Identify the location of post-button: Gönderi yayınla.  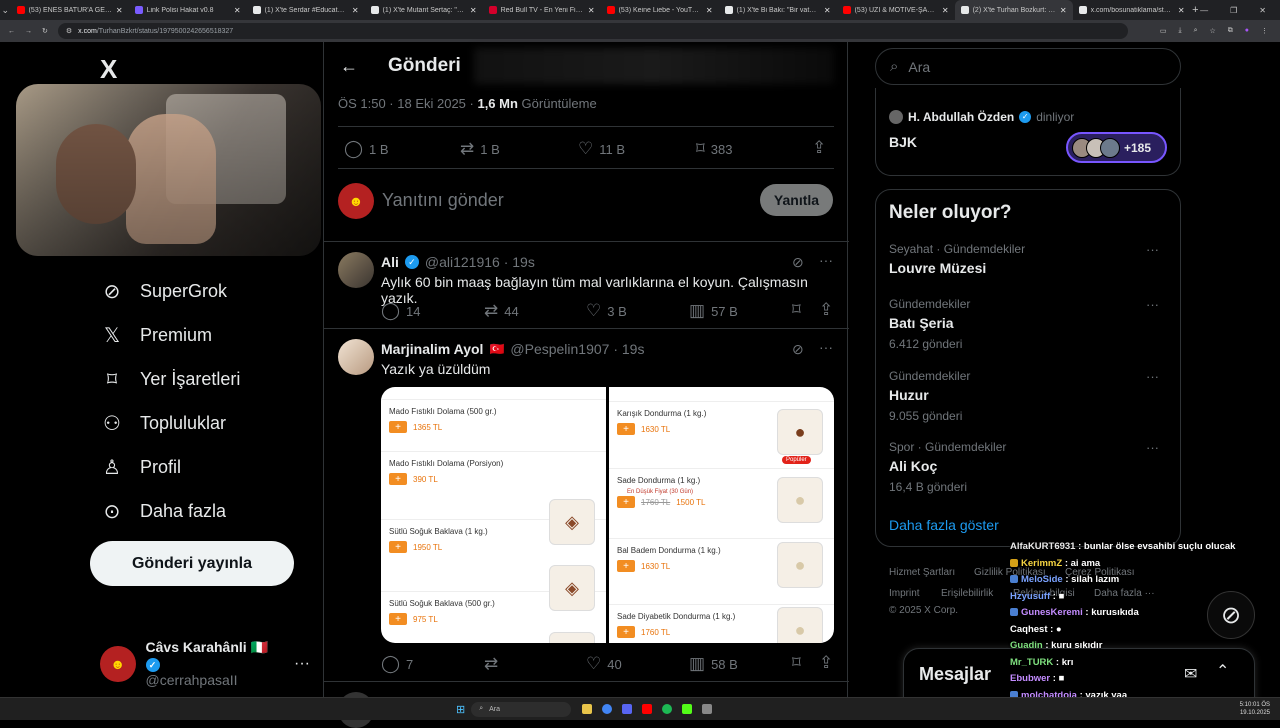
(192, 563).